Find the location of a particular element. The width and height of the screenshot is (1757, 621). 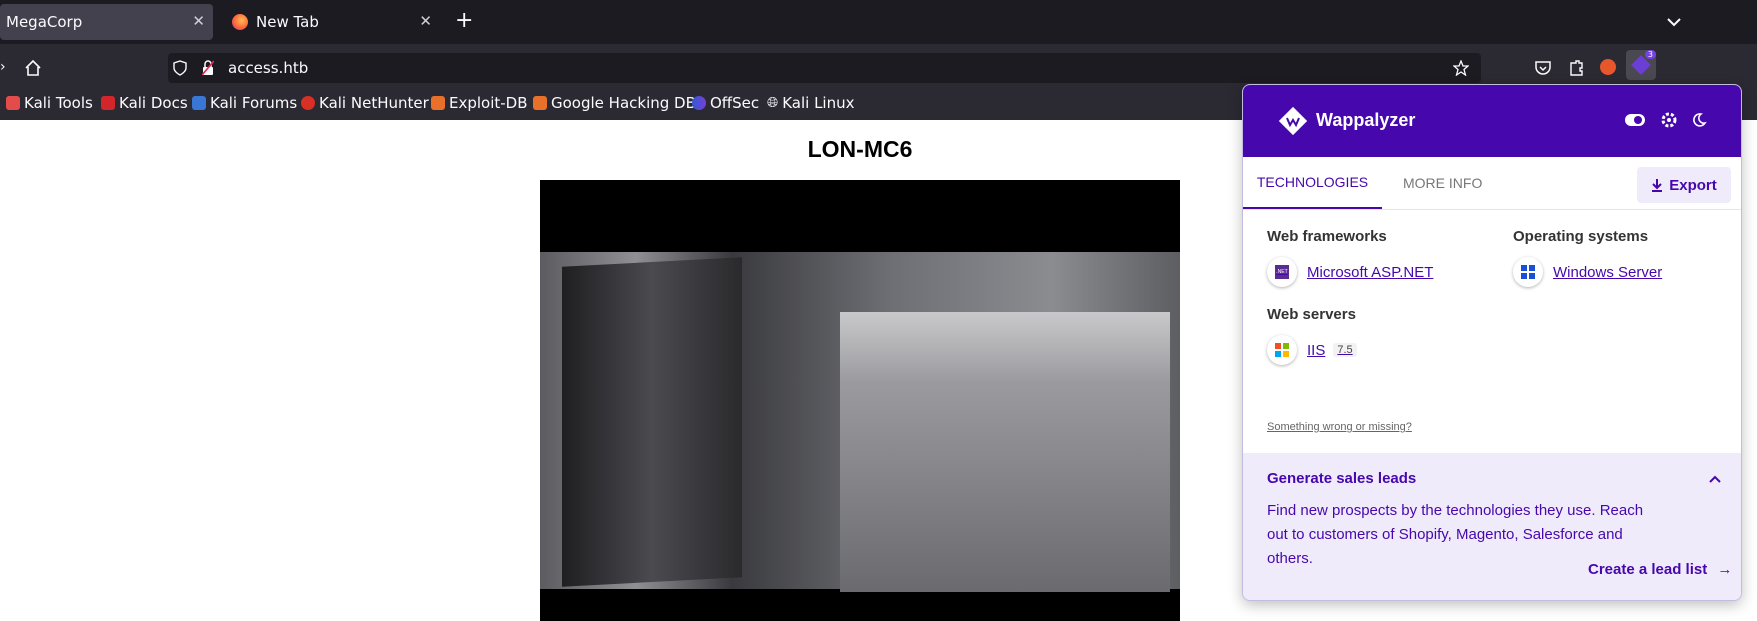

bookmark-exploit-db: Exploit-DB is located at coordinates (479, 103).